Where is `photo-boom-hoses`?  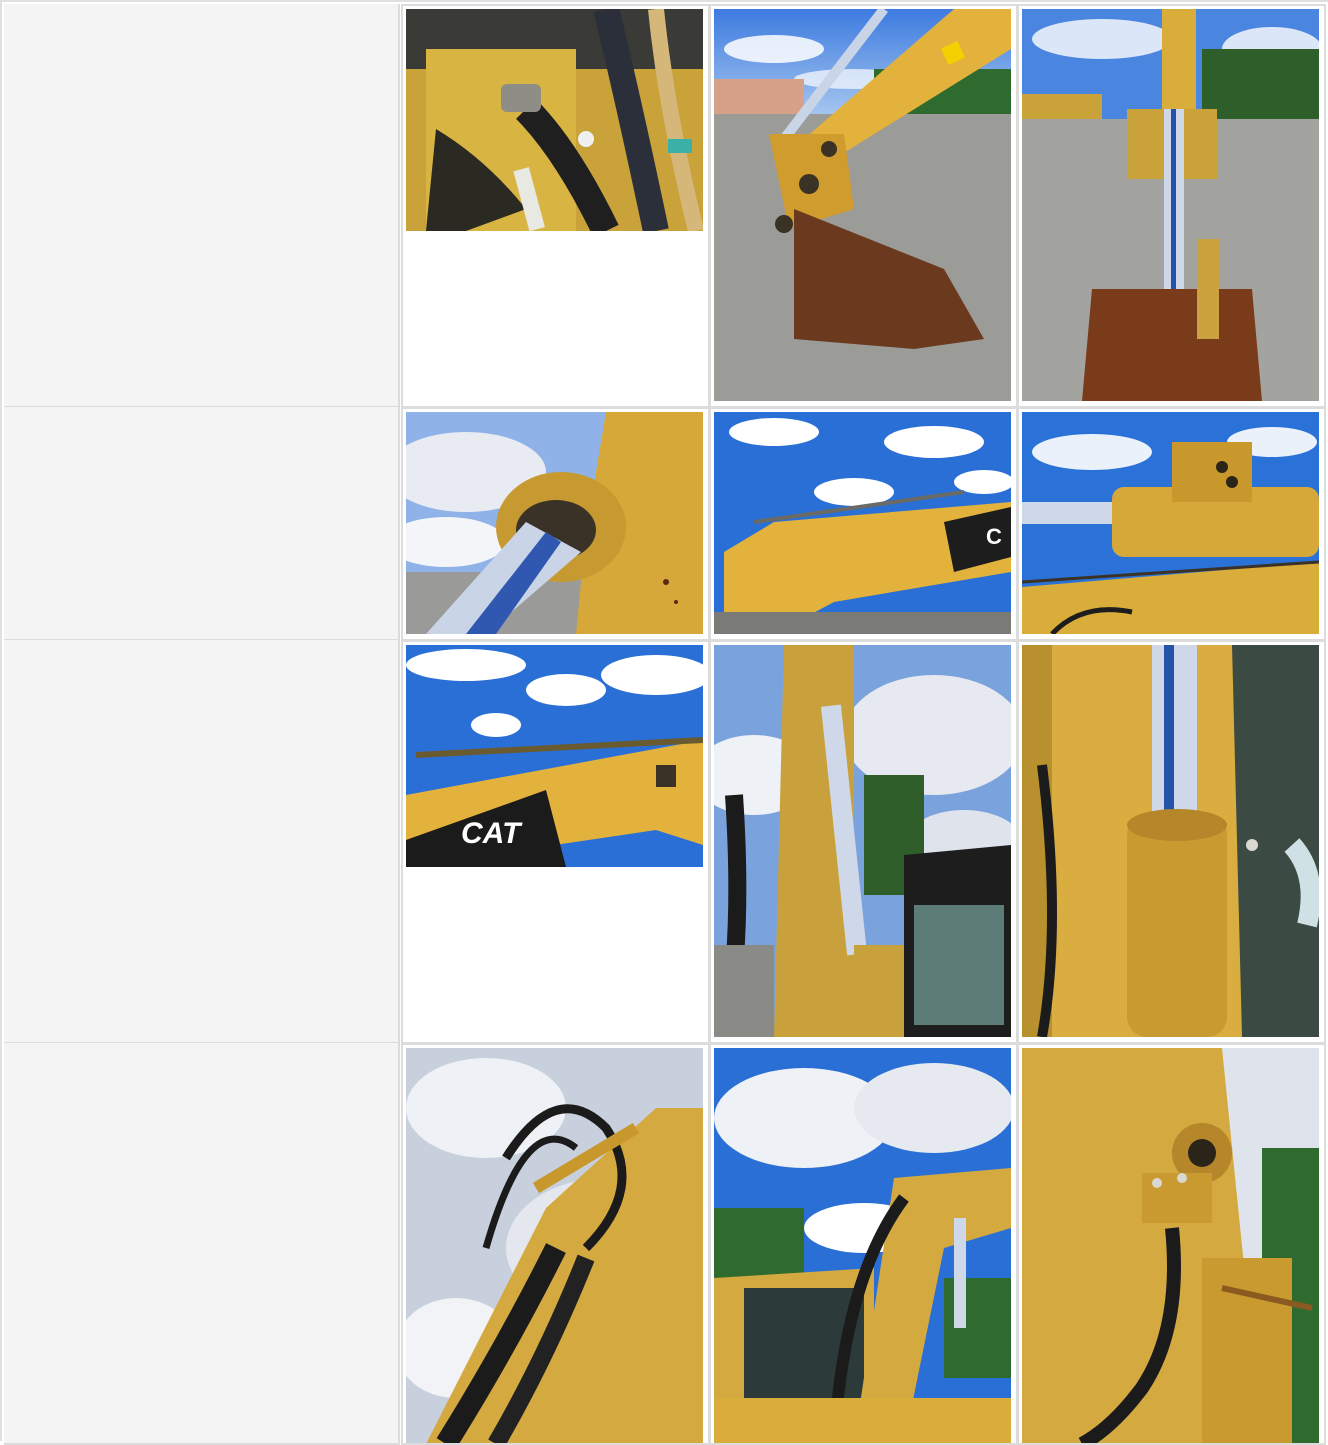 photo-boom-hoses is located at coordinates (554, 1245).